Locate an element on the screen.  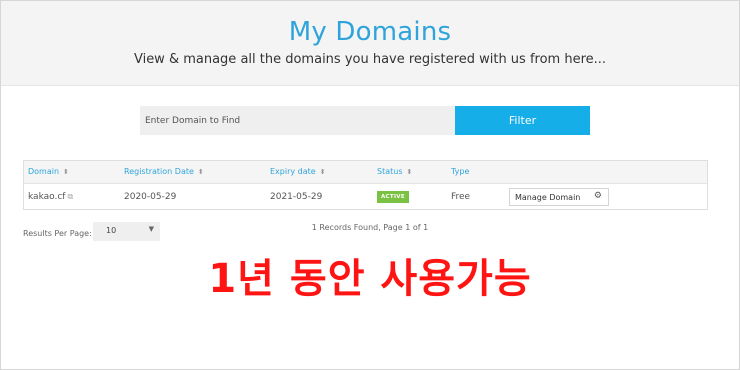
domain-link: kakao.cf ⧉ is located at coordinates (50, 197).